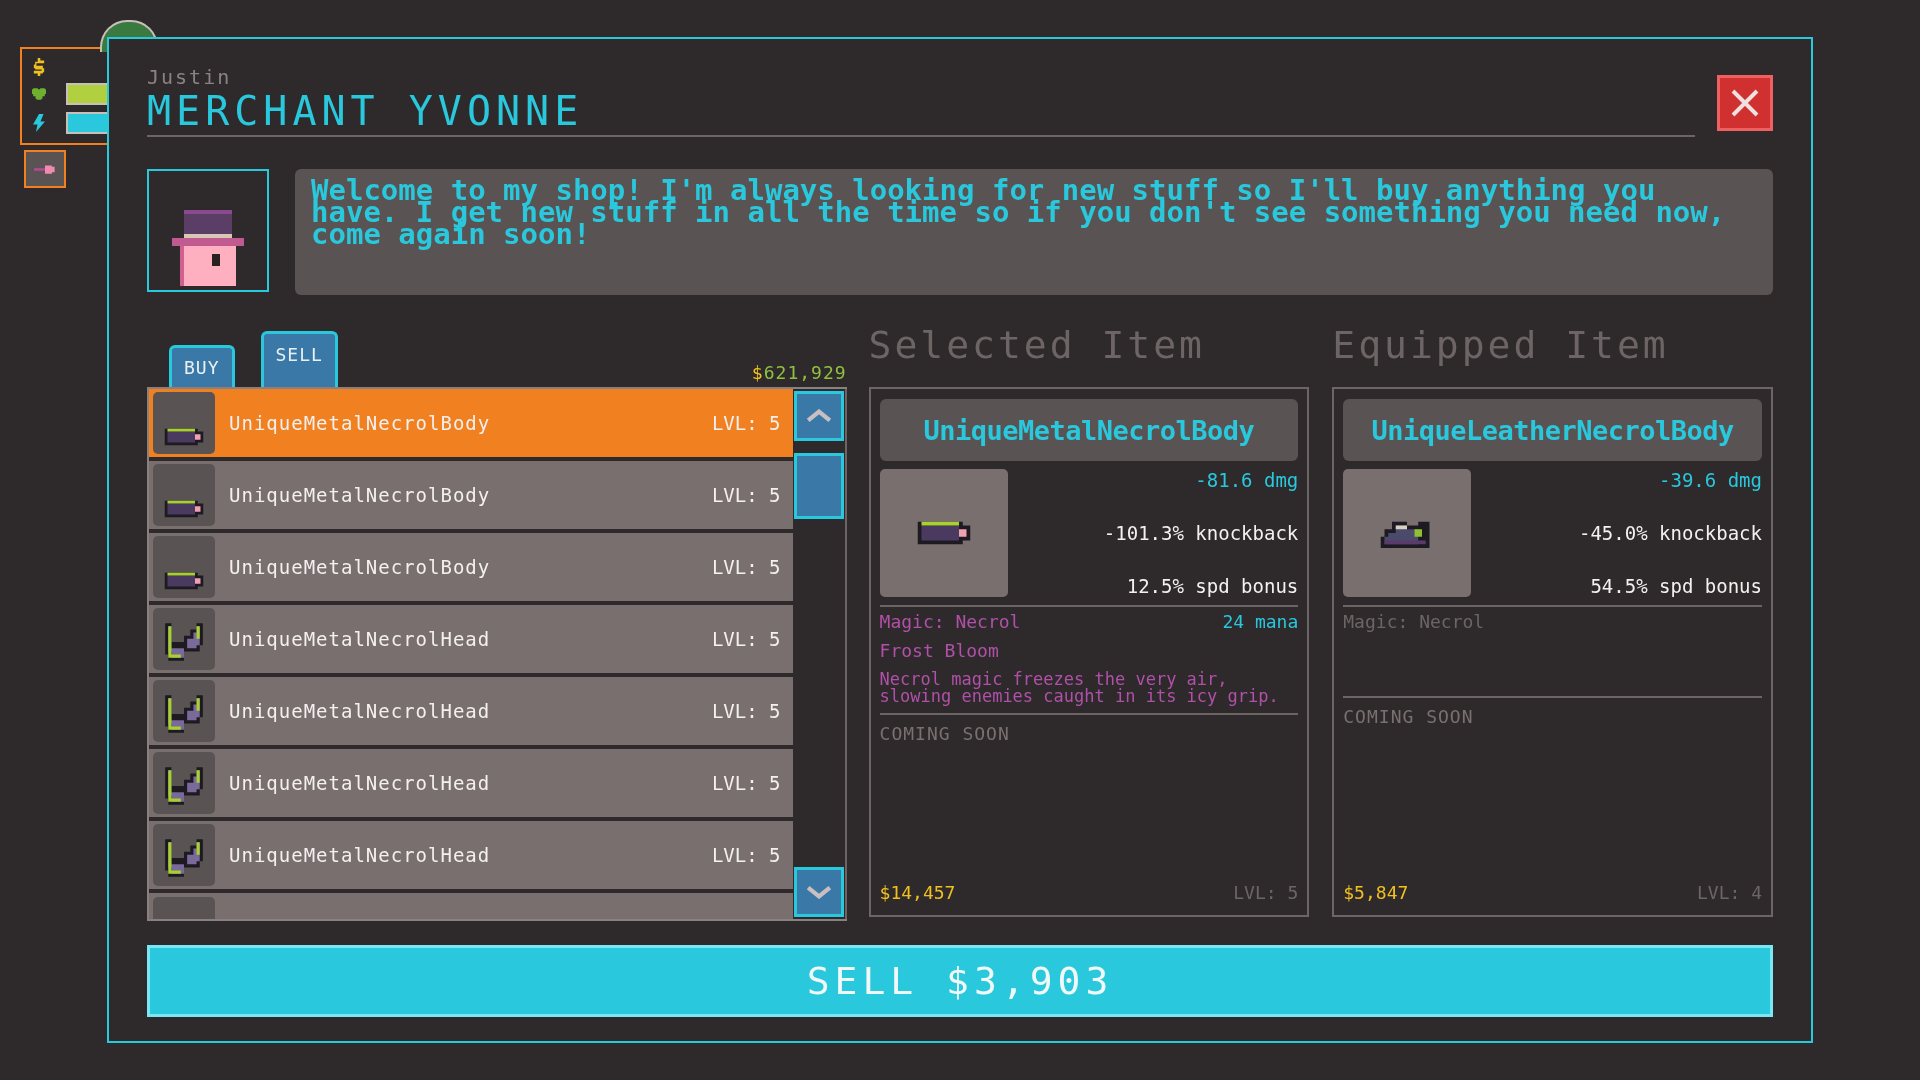 Image resolution: width=1920 pixels, height=1080 pixels. What do you see at coordinates (1729, 892) in the screenshot?
I see `item-level: LVL: 4` at bounding box center [1729, 892].